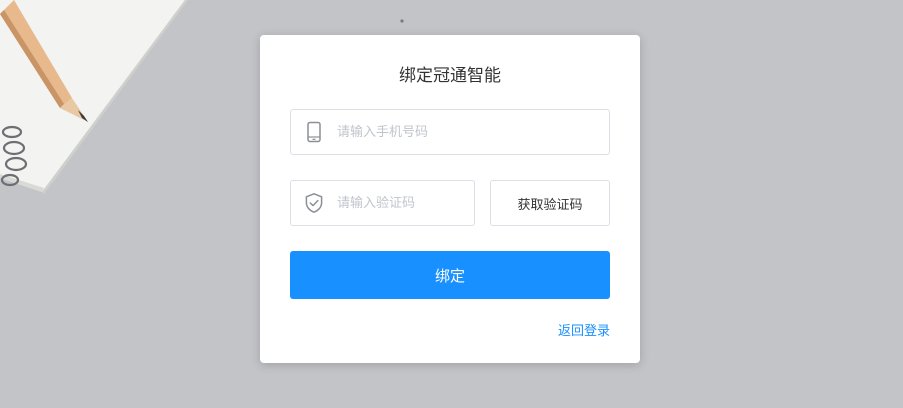  Describe the element at coordinates (314, 132) in the screenshot. I see `mobile-phone-icon` at that location.